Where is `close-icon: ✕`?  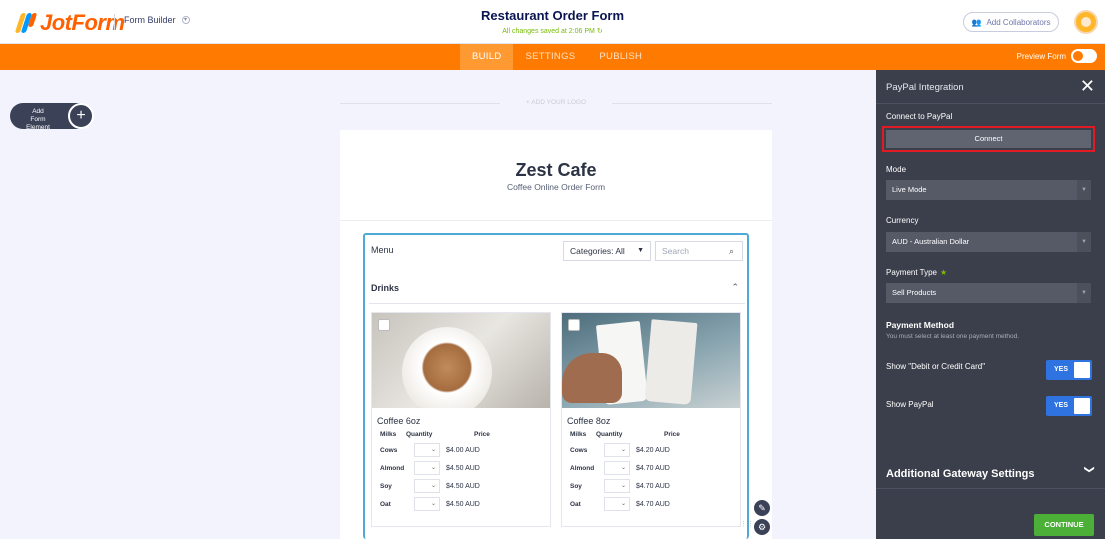 close-icon: ✕ is located at coordinates (1087, 86).